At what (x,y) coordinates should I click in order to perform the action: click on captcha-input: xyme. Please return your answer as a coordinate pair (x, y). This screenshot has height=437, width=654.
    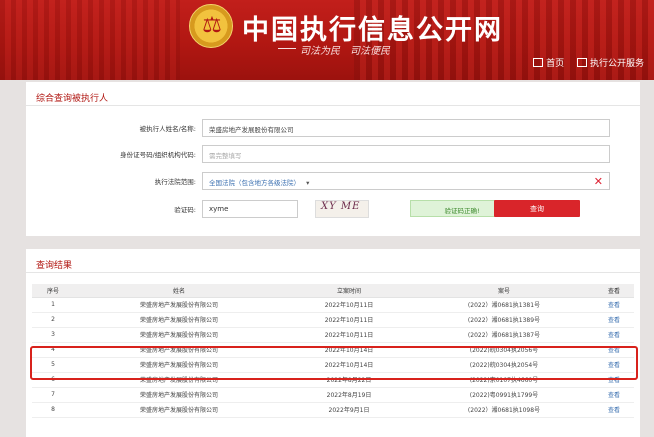
    Looking at the image, I should click on (250, 209).